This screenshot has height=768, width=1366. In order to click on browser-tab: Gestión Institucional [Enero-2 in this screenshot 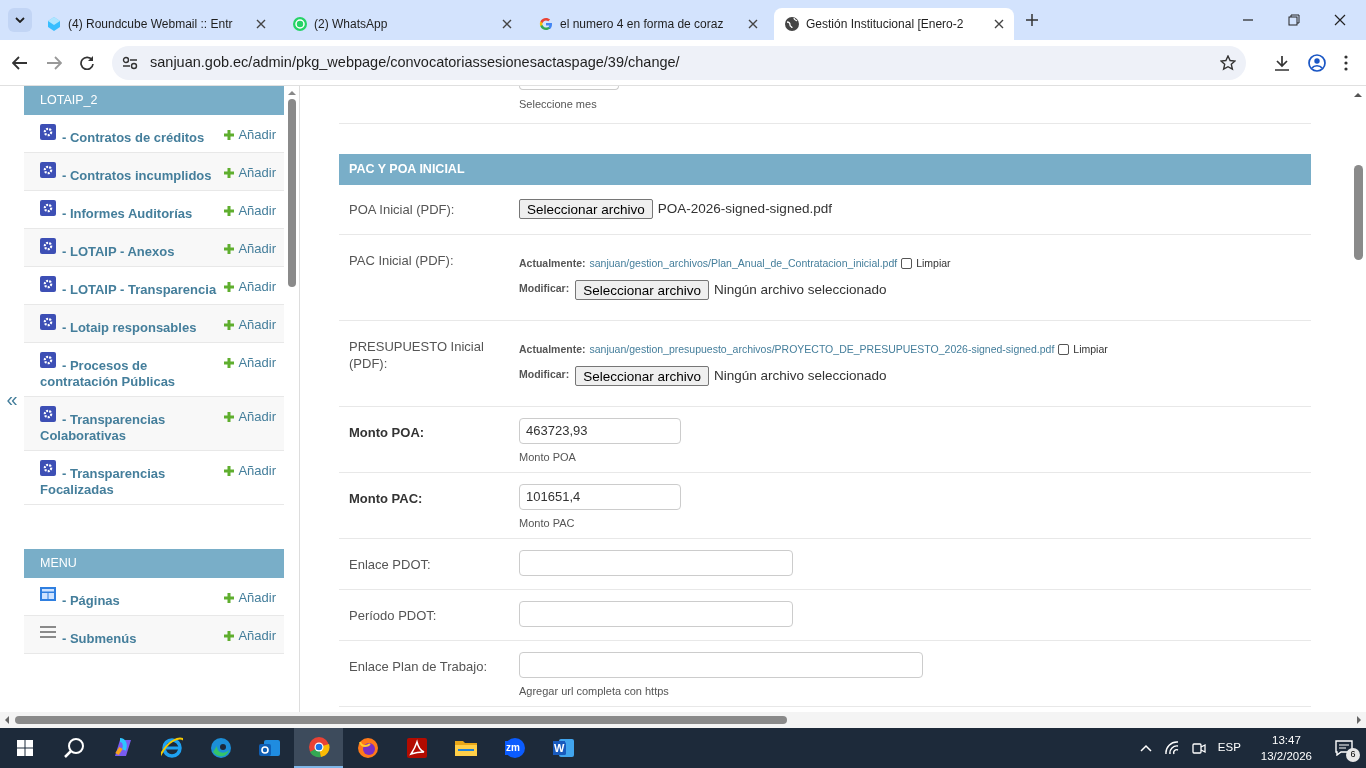, I will do `click(894, 24)`.